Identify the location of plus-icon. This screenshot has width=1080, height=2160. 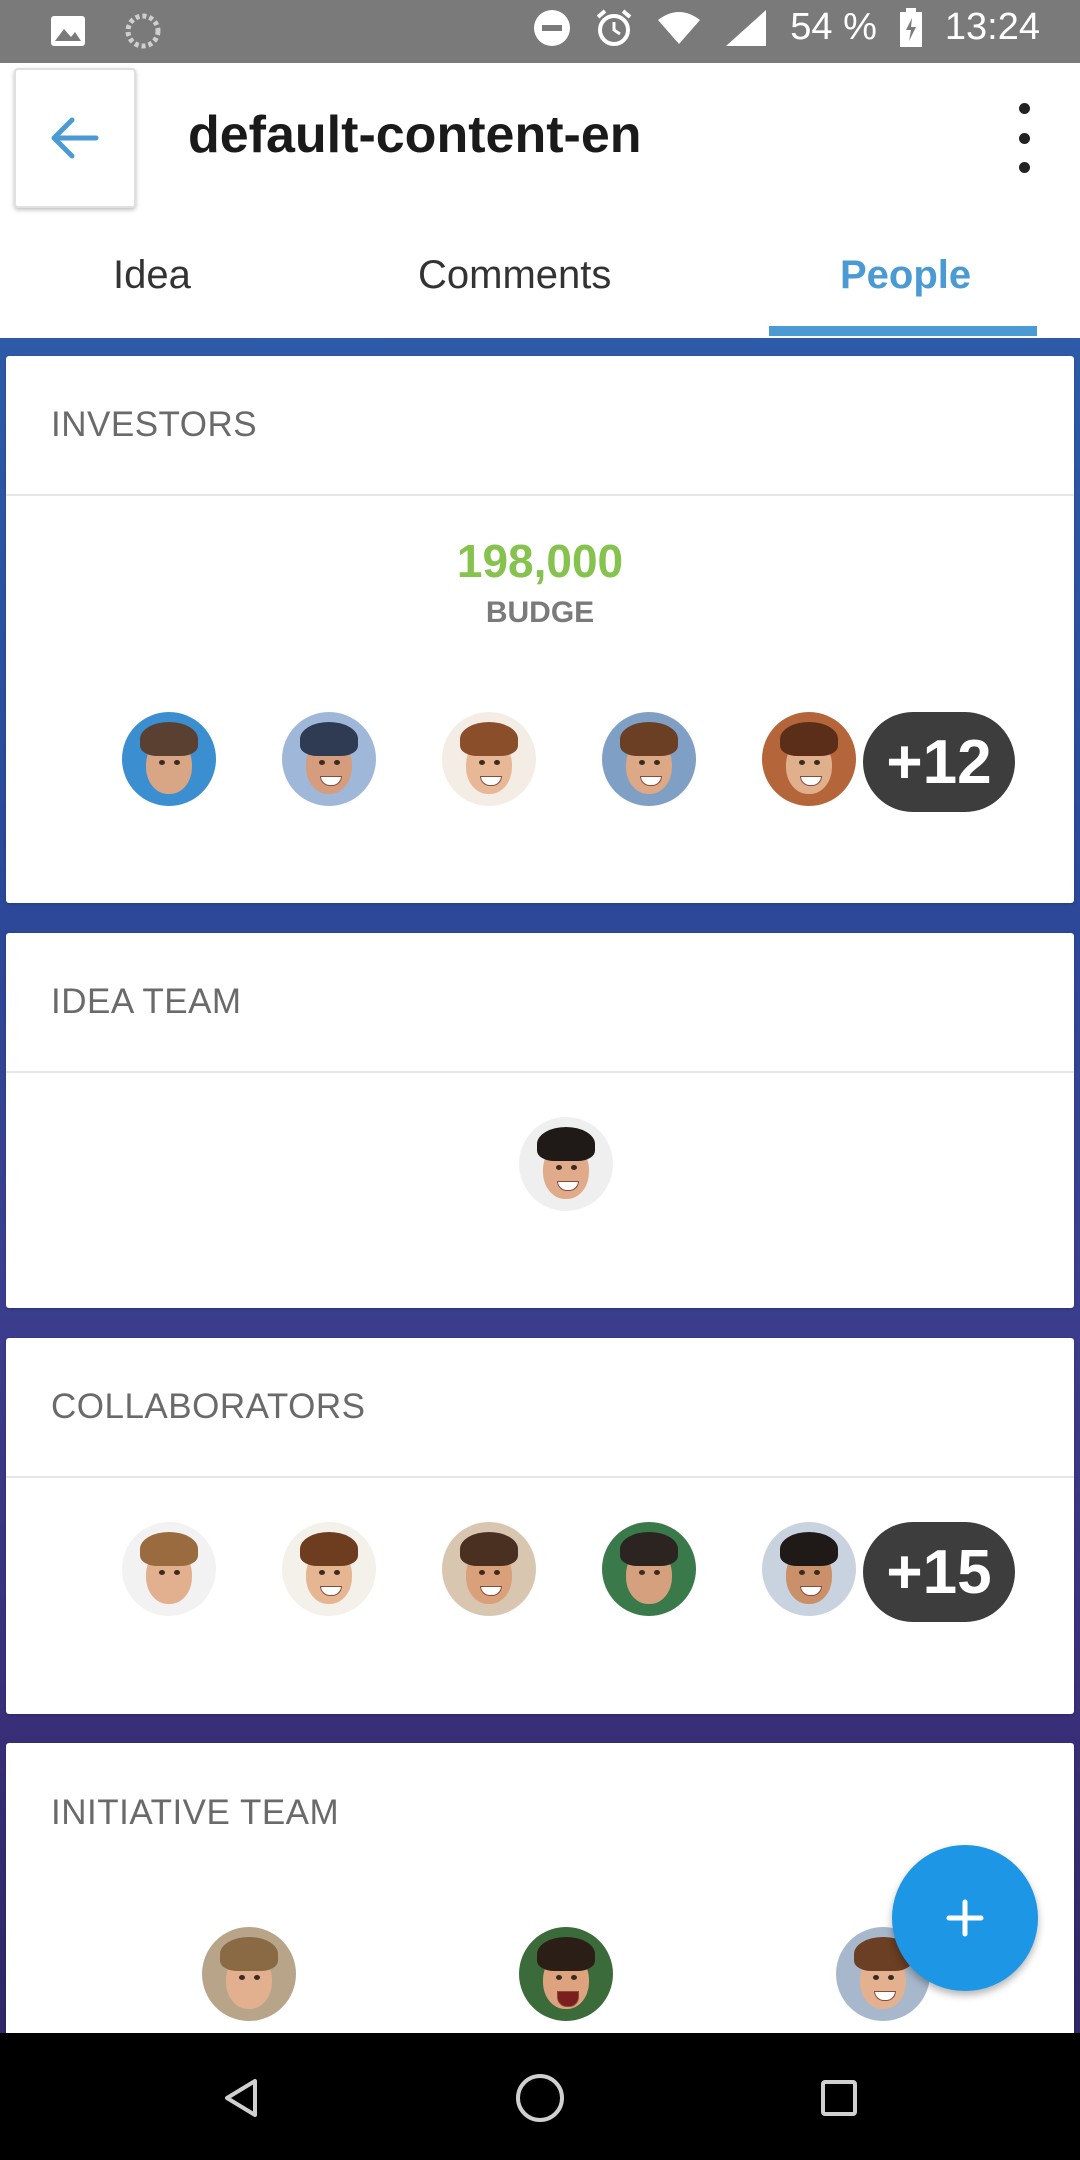
(965, 1918).